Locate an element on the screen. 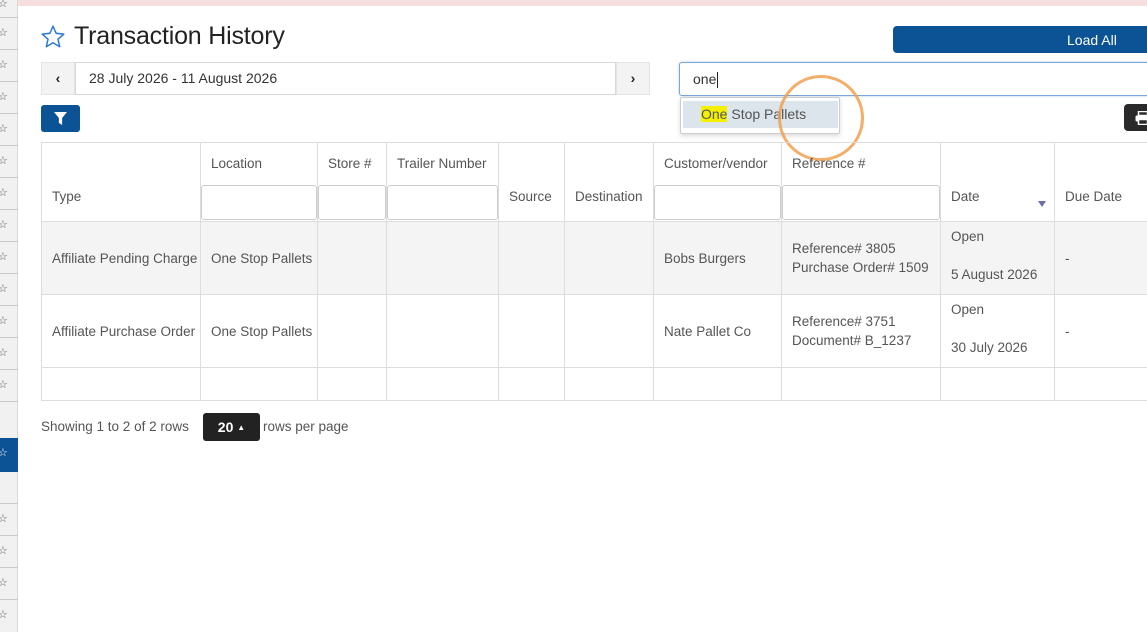 The height and width of the screenshot is (632, 1147). cell-date: Open 30 July 2026 is located at coordinates (997, 331).